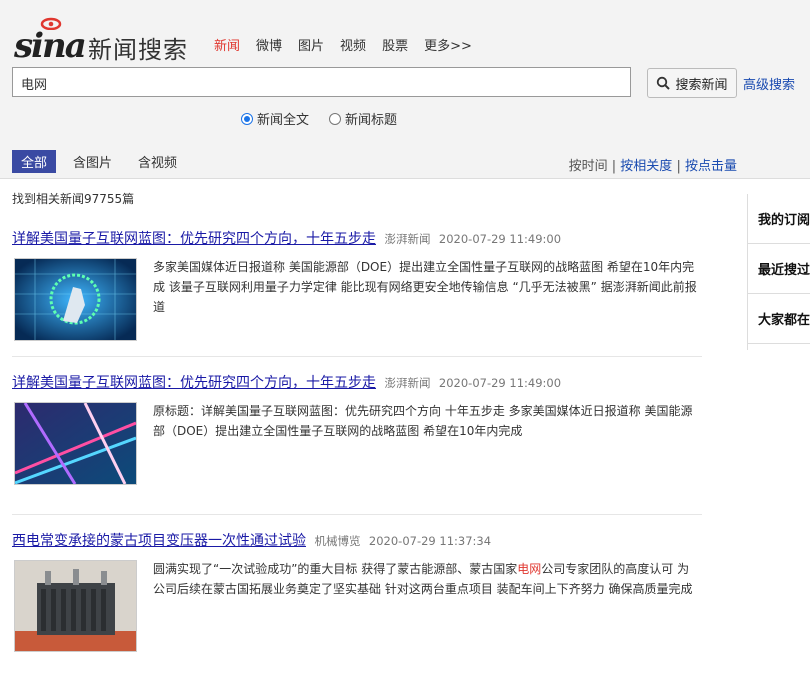 The height and width of the screenshot is (676, 810). I want to click on category-nav: 新闻 微博 图片 视频 股票 更多>>, so click(351, 44).